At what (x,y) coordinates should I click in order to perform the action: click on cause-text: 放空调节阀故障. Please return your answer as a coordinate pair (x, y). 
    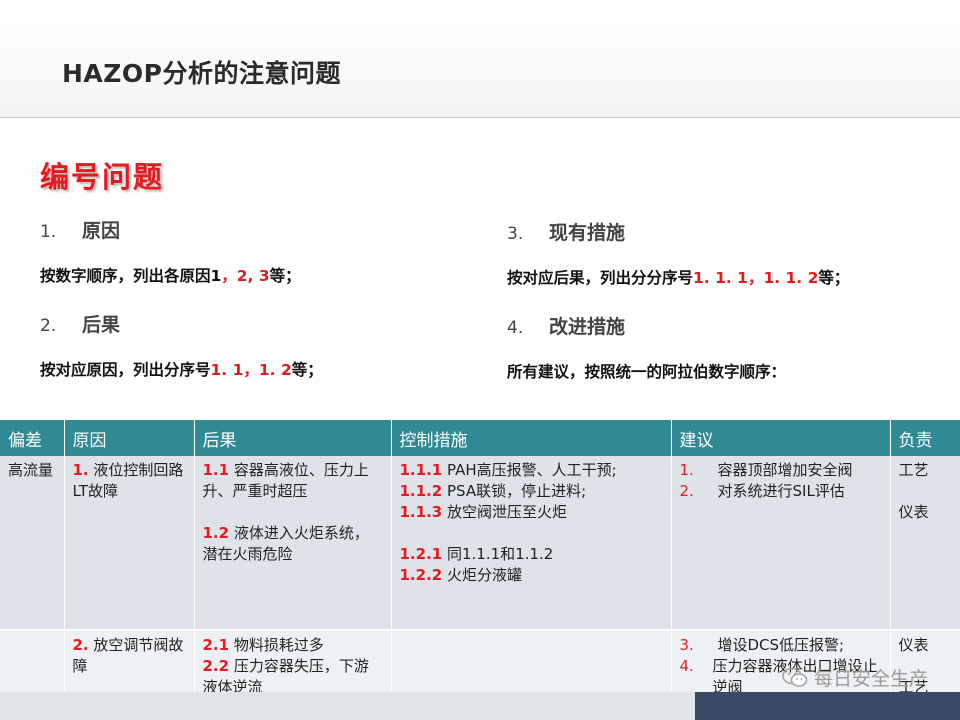
    Looking at the image, I should click on (128, 655).